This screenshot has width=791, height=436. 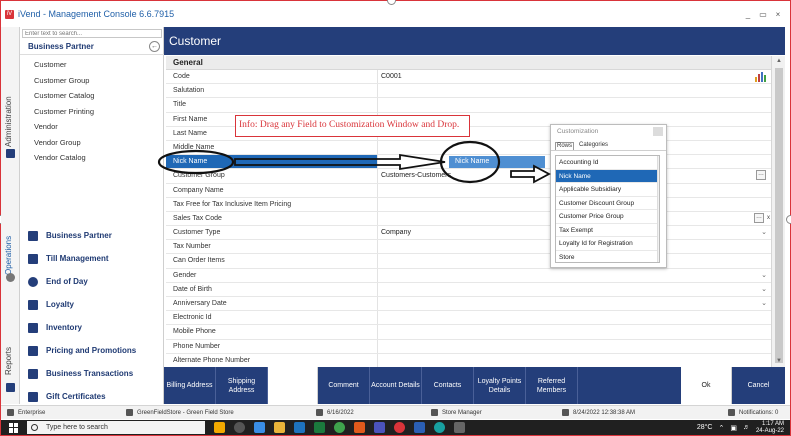 What do you see at coordinates (92, 127) in the screenshot?
I see `sidebar-item-vendor: Vendor` at bounding box center [92, 127].